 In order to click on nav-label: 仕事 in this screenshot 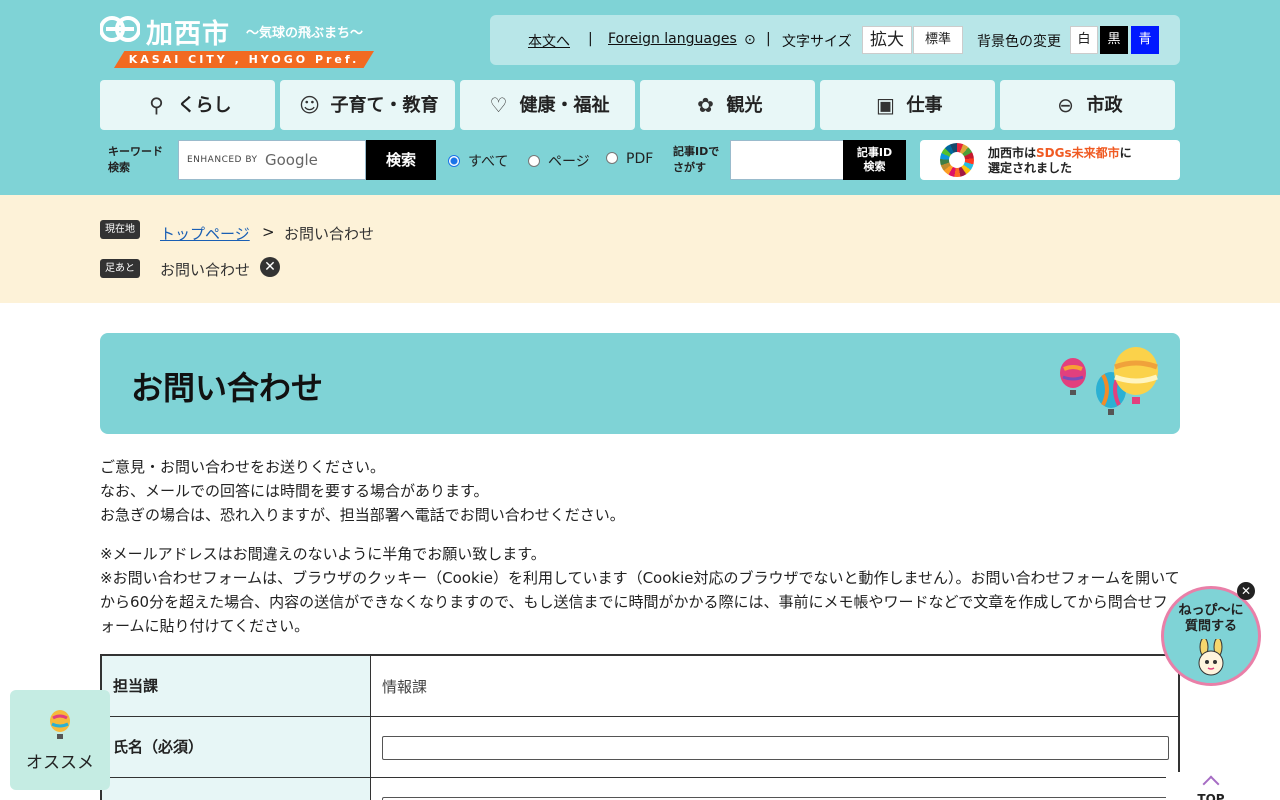, I will do `click(924, 105)`.